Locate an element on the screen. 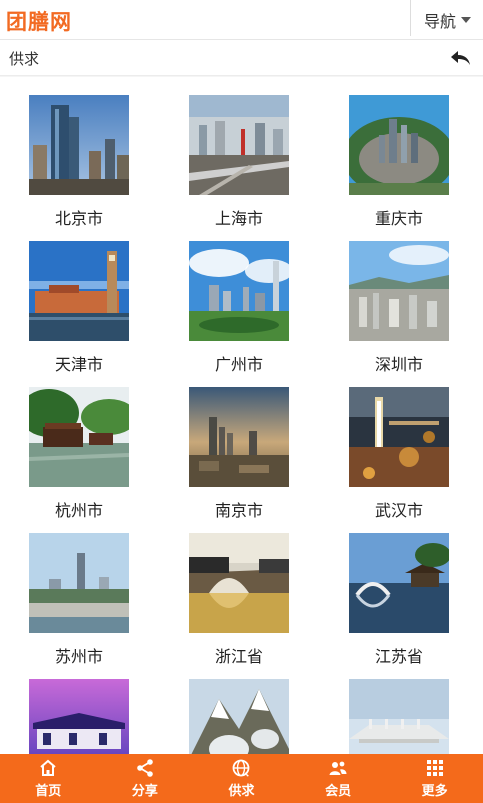 Image resolution: width=483 pixels, height=803 pixels. city-name: 武汉市 is located at coordinates (398, 510).